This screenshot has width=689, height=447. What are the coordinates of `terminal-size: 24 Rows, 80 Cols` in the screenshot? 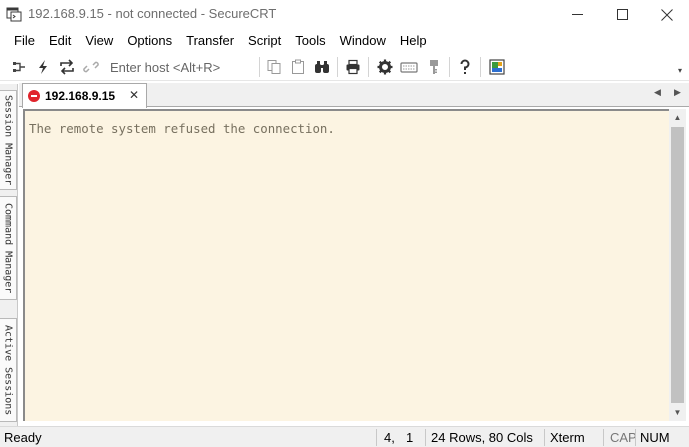 It's located at (482, 437).